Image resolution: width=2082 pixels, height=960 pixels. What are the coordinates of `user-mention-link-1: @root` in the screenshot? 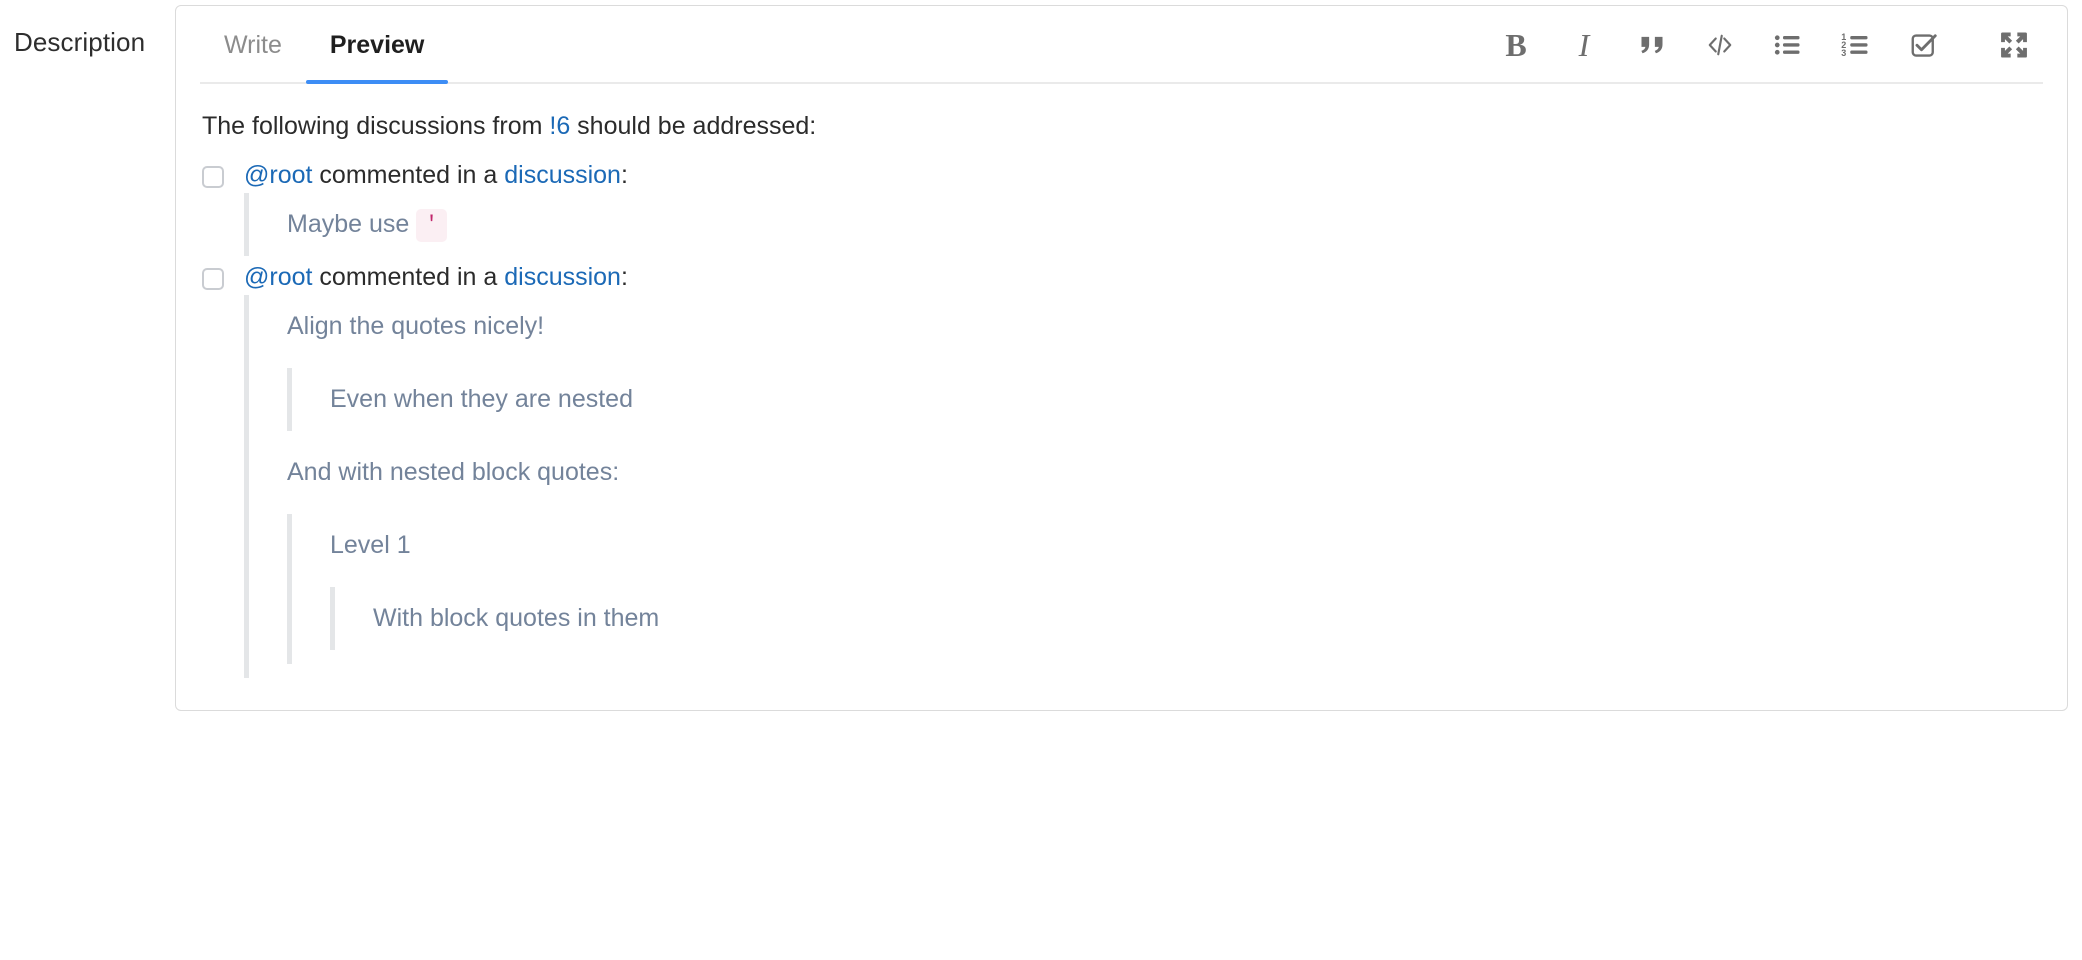 It's located at (278, 175).